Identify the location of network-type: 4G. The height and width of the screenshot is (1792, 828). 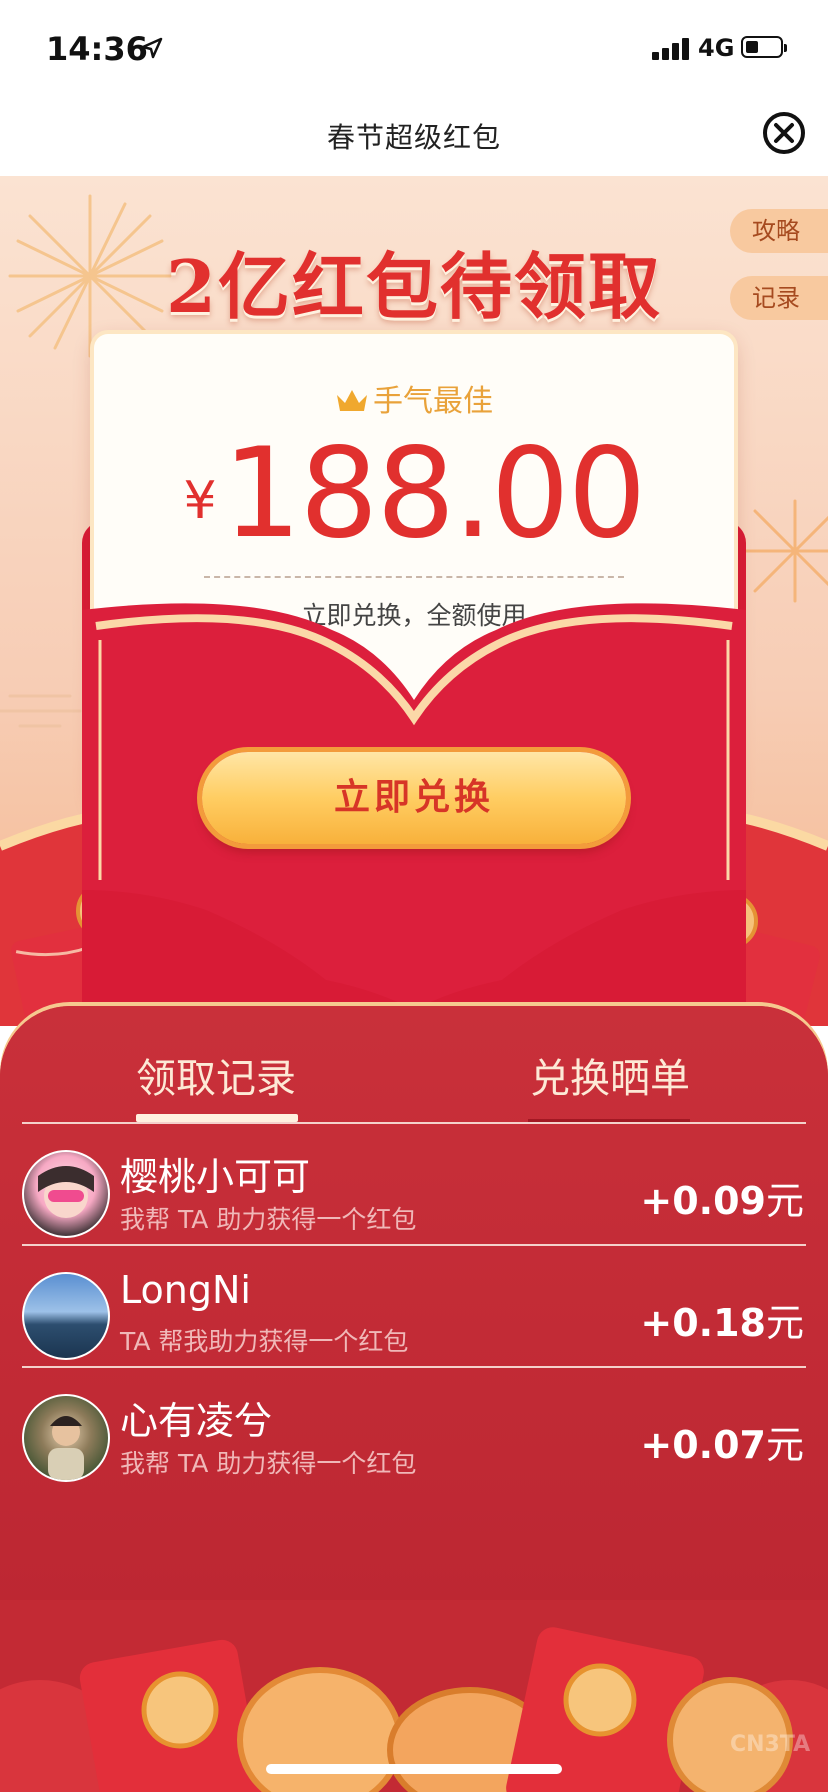
(716, 48).